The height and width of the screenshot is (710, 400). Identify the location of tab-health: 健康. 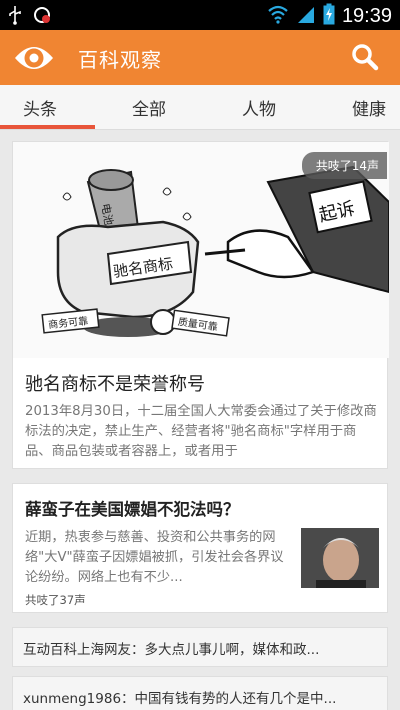
(369, 107).